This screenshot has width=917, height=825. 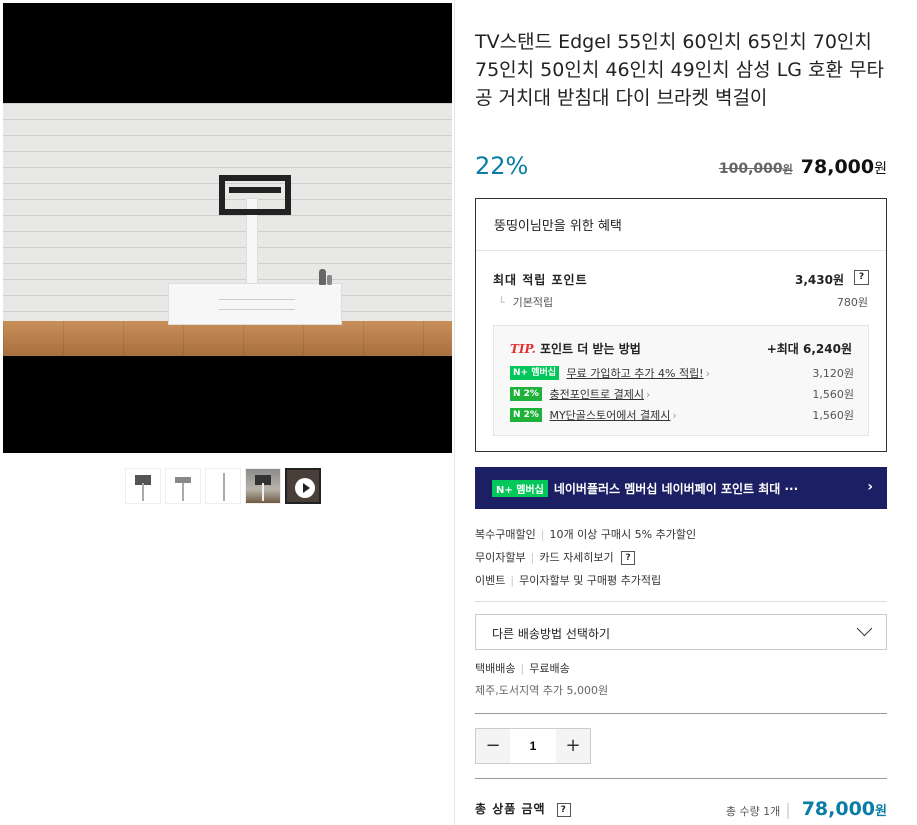 What do you see at coordinates (502, 166) in the screenshot?
I see `discount-rate: 22%` at bounding box center [502, 166].